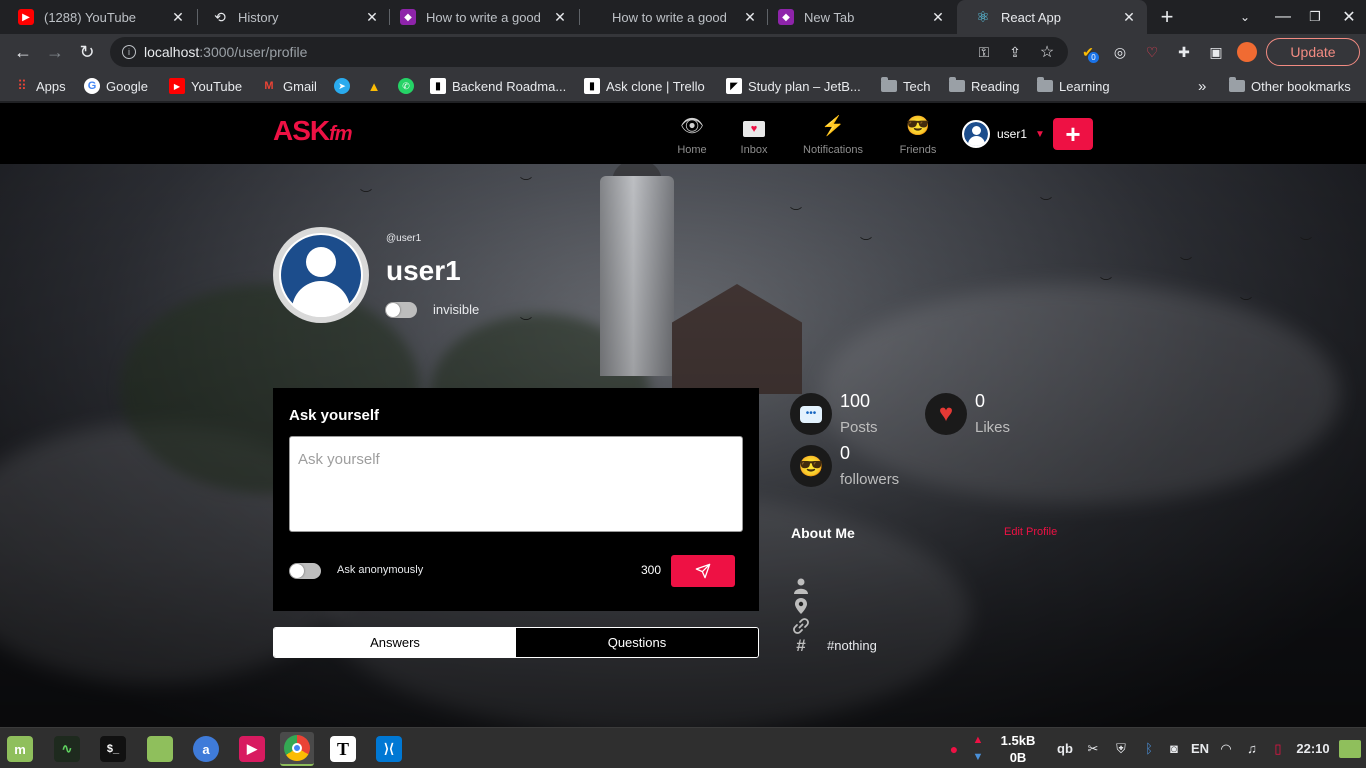 This screenshot has height=768, width=1366. I want to click on browser-tab-new-tab: ◆ New Tab ✕, so click(858, 17).